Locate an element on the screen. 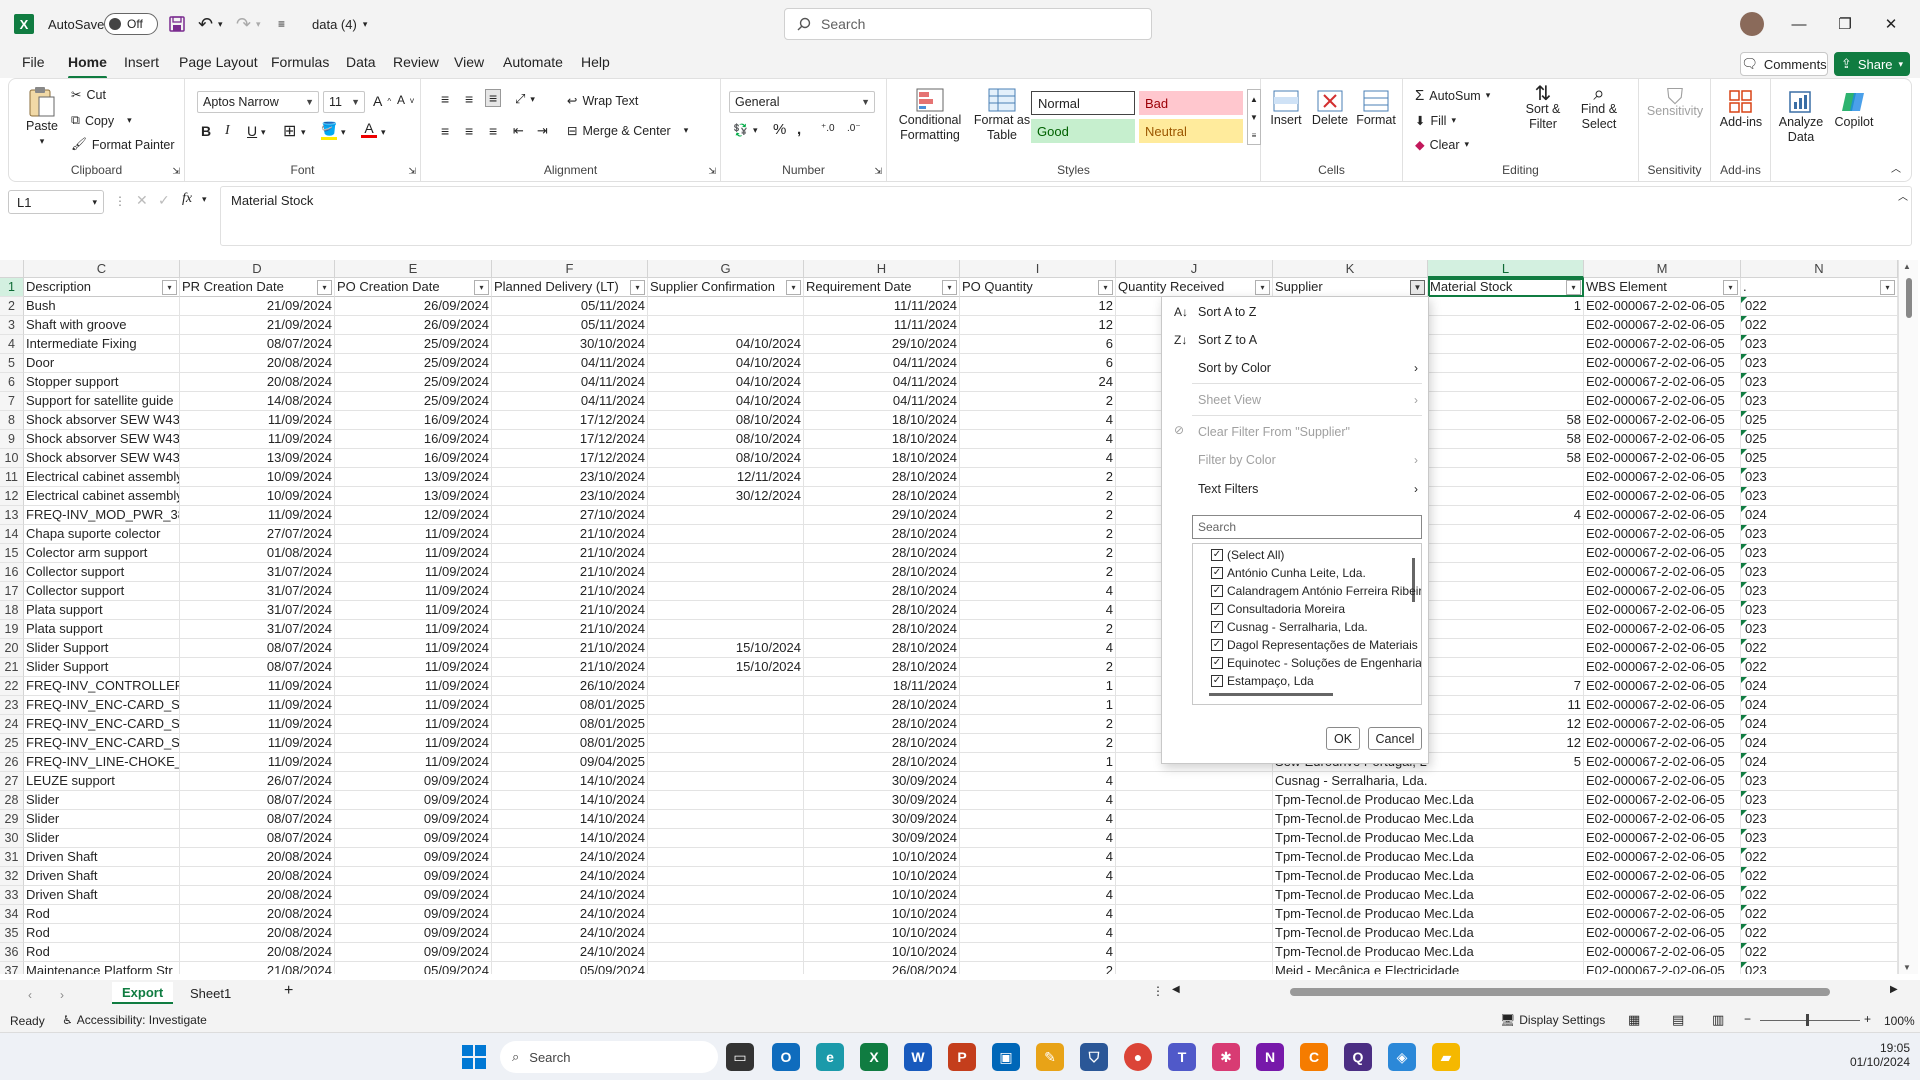 This screenshot has width=1920, height=1080. table-cell: 1 is located at coordinates (1038, 686).